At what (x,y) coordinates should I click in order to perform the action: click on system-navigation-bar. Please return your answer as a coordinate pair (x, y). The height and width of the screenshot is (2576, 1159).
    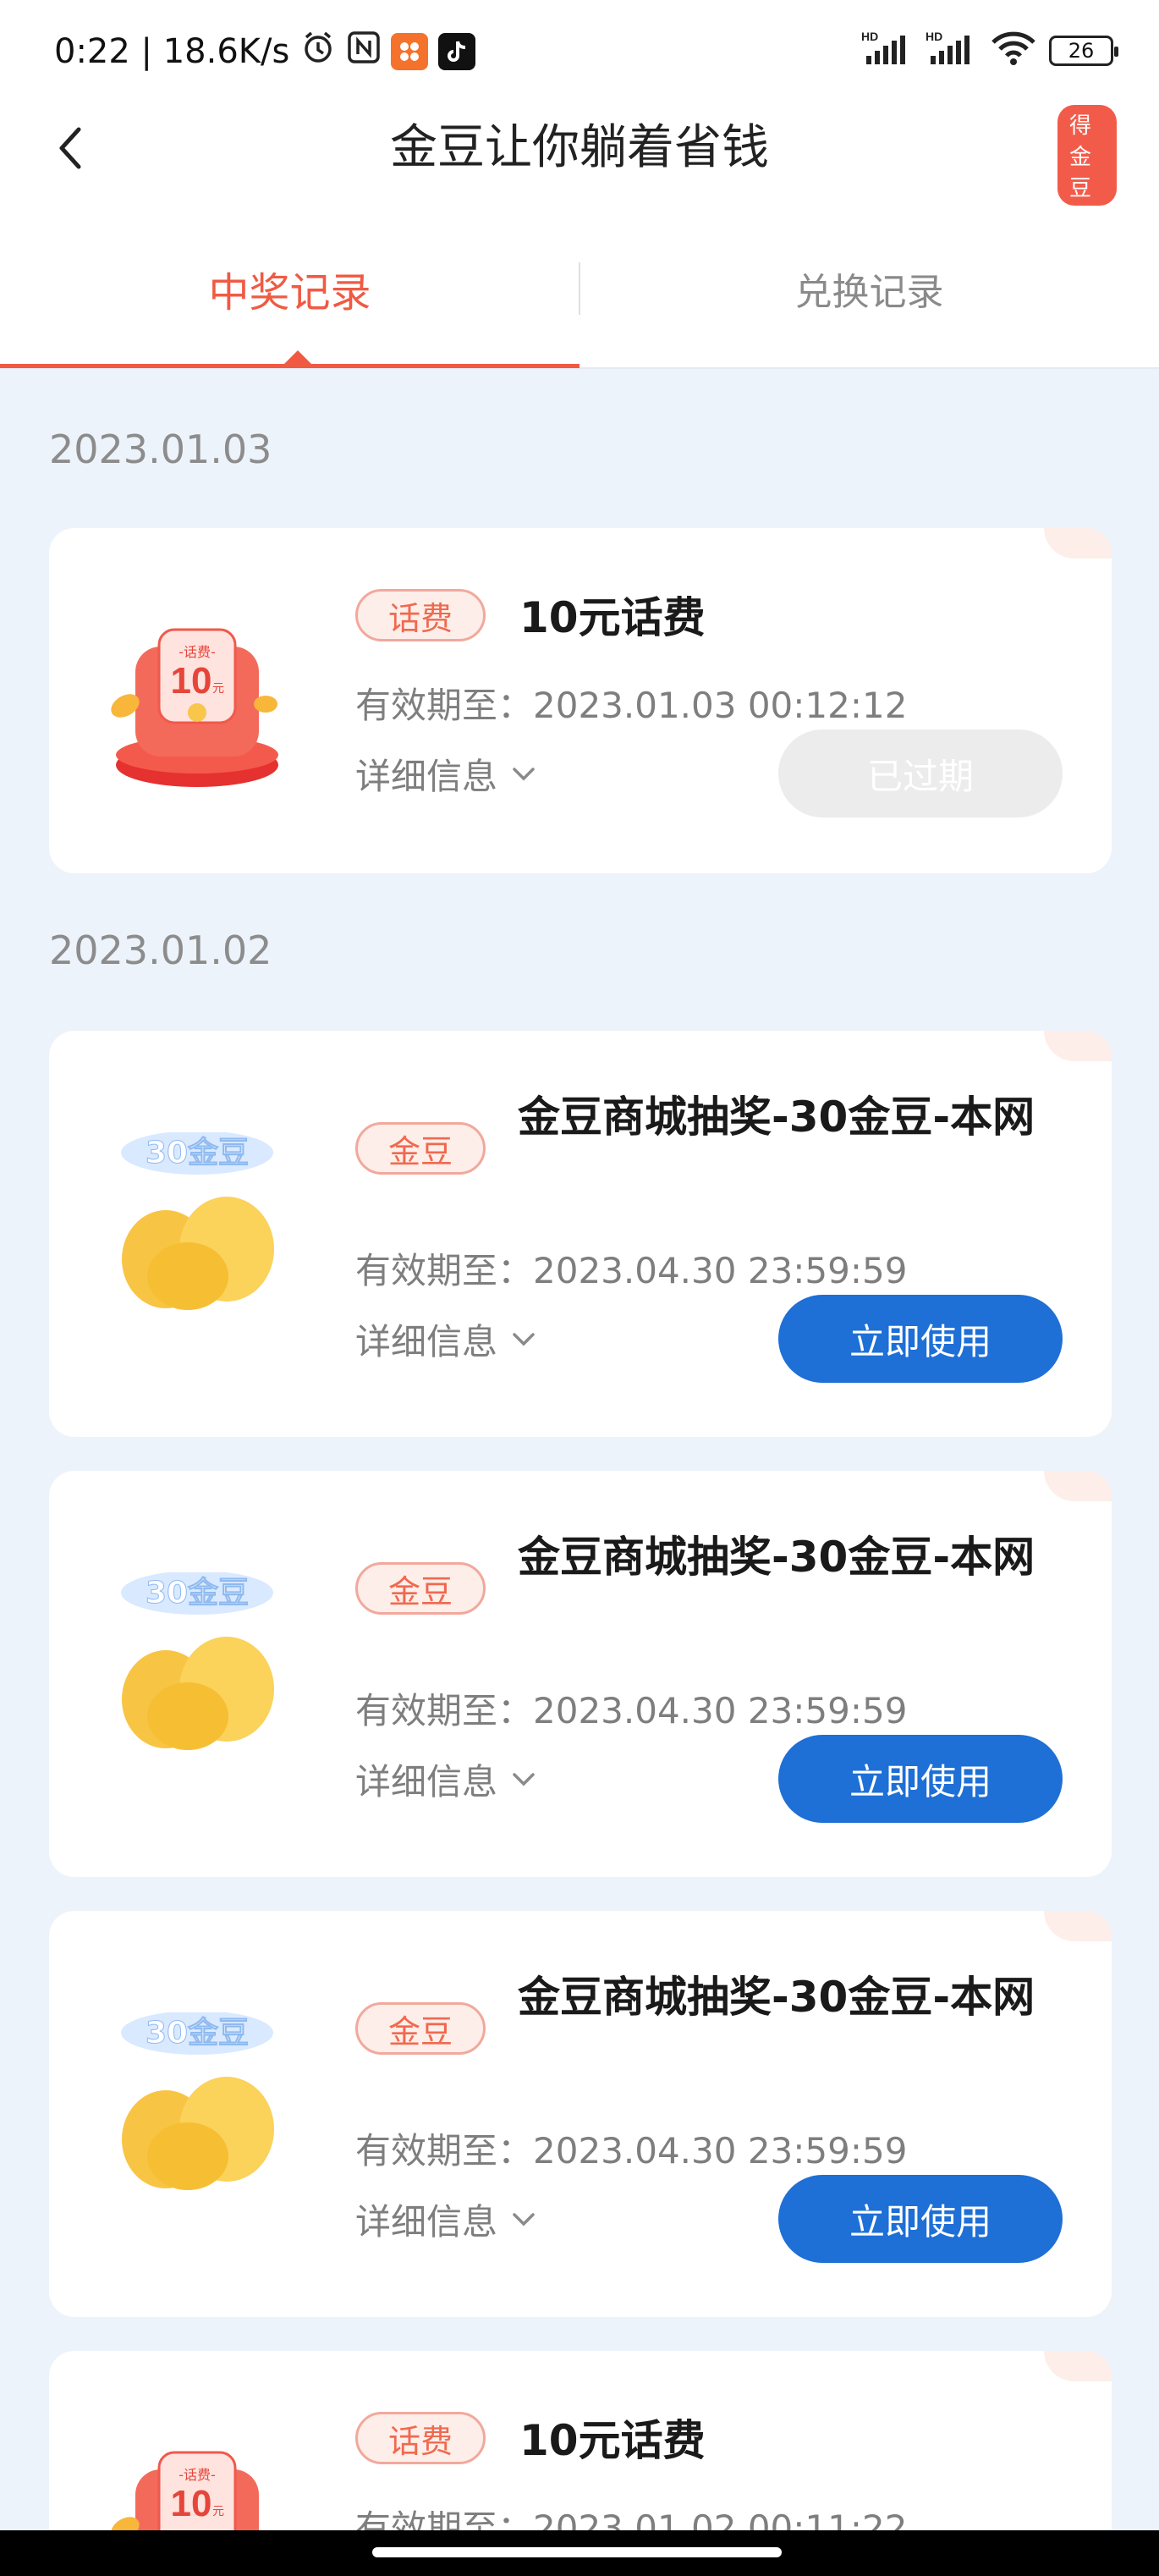
    Looking at the image, I should click on (579, 2553).